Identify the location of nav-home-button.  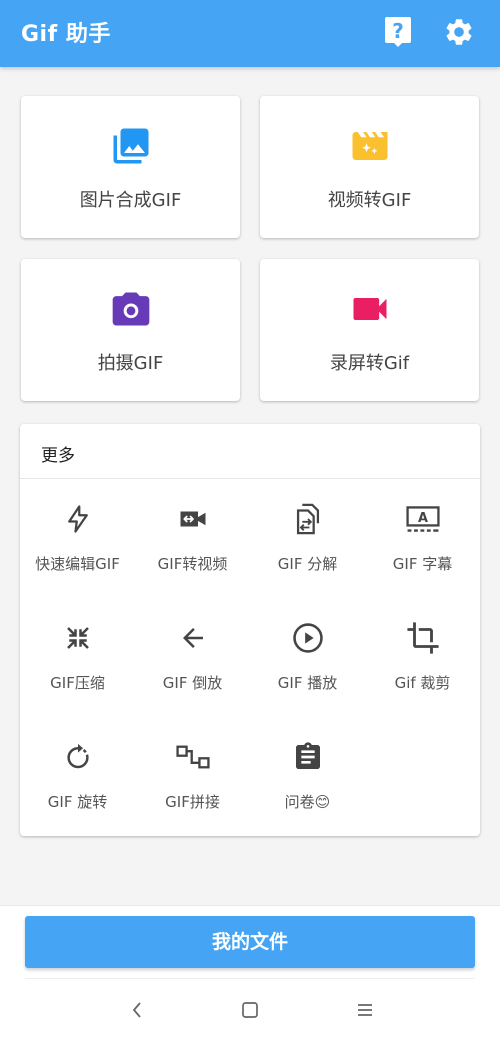
(250, 1010).